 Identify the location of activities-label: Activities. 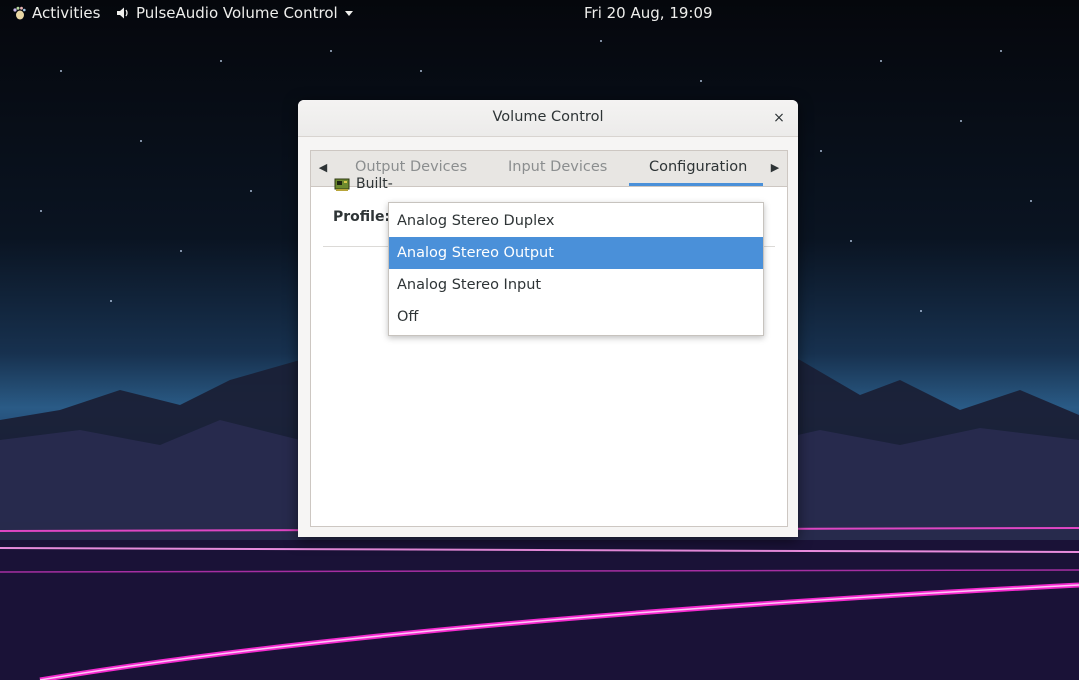
(66, 13).